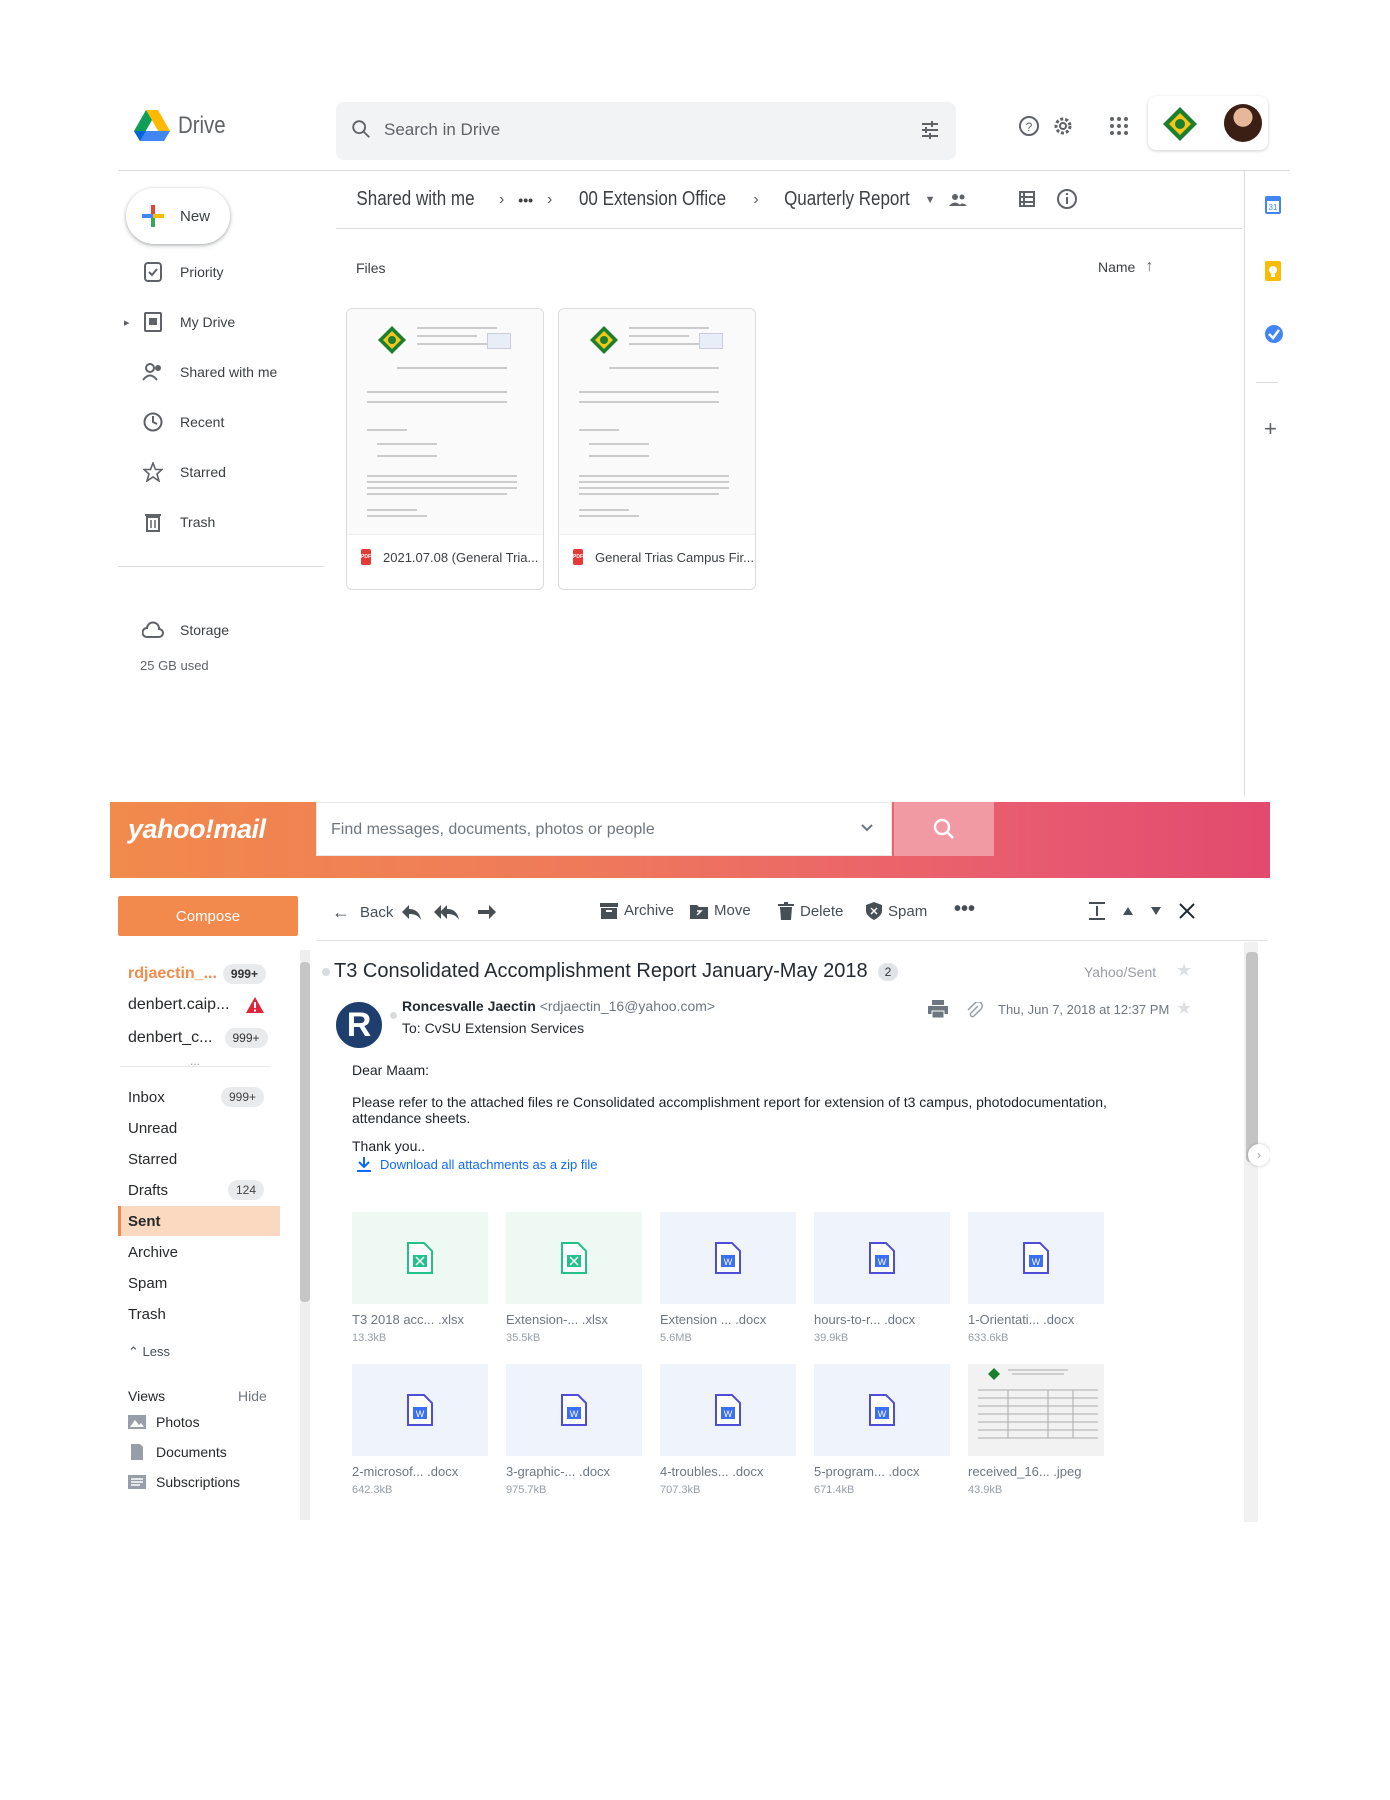 The image size is (1390, 1800). I want to click on drive-logo: Drive, so click(184, 126).